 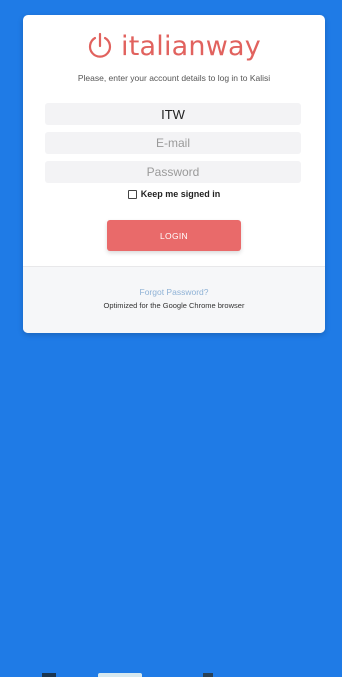 I want to click on keep-signed-in: Keep me signed in, so click(x=174, y=194).